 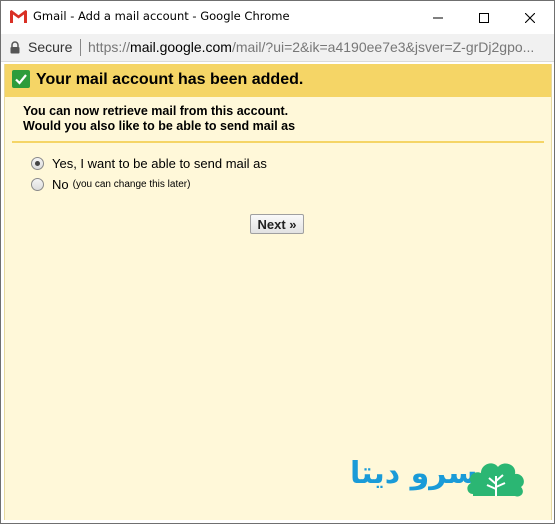 I want to click on watermark-logo: سرو دیتا, so click(x=440, y=478).